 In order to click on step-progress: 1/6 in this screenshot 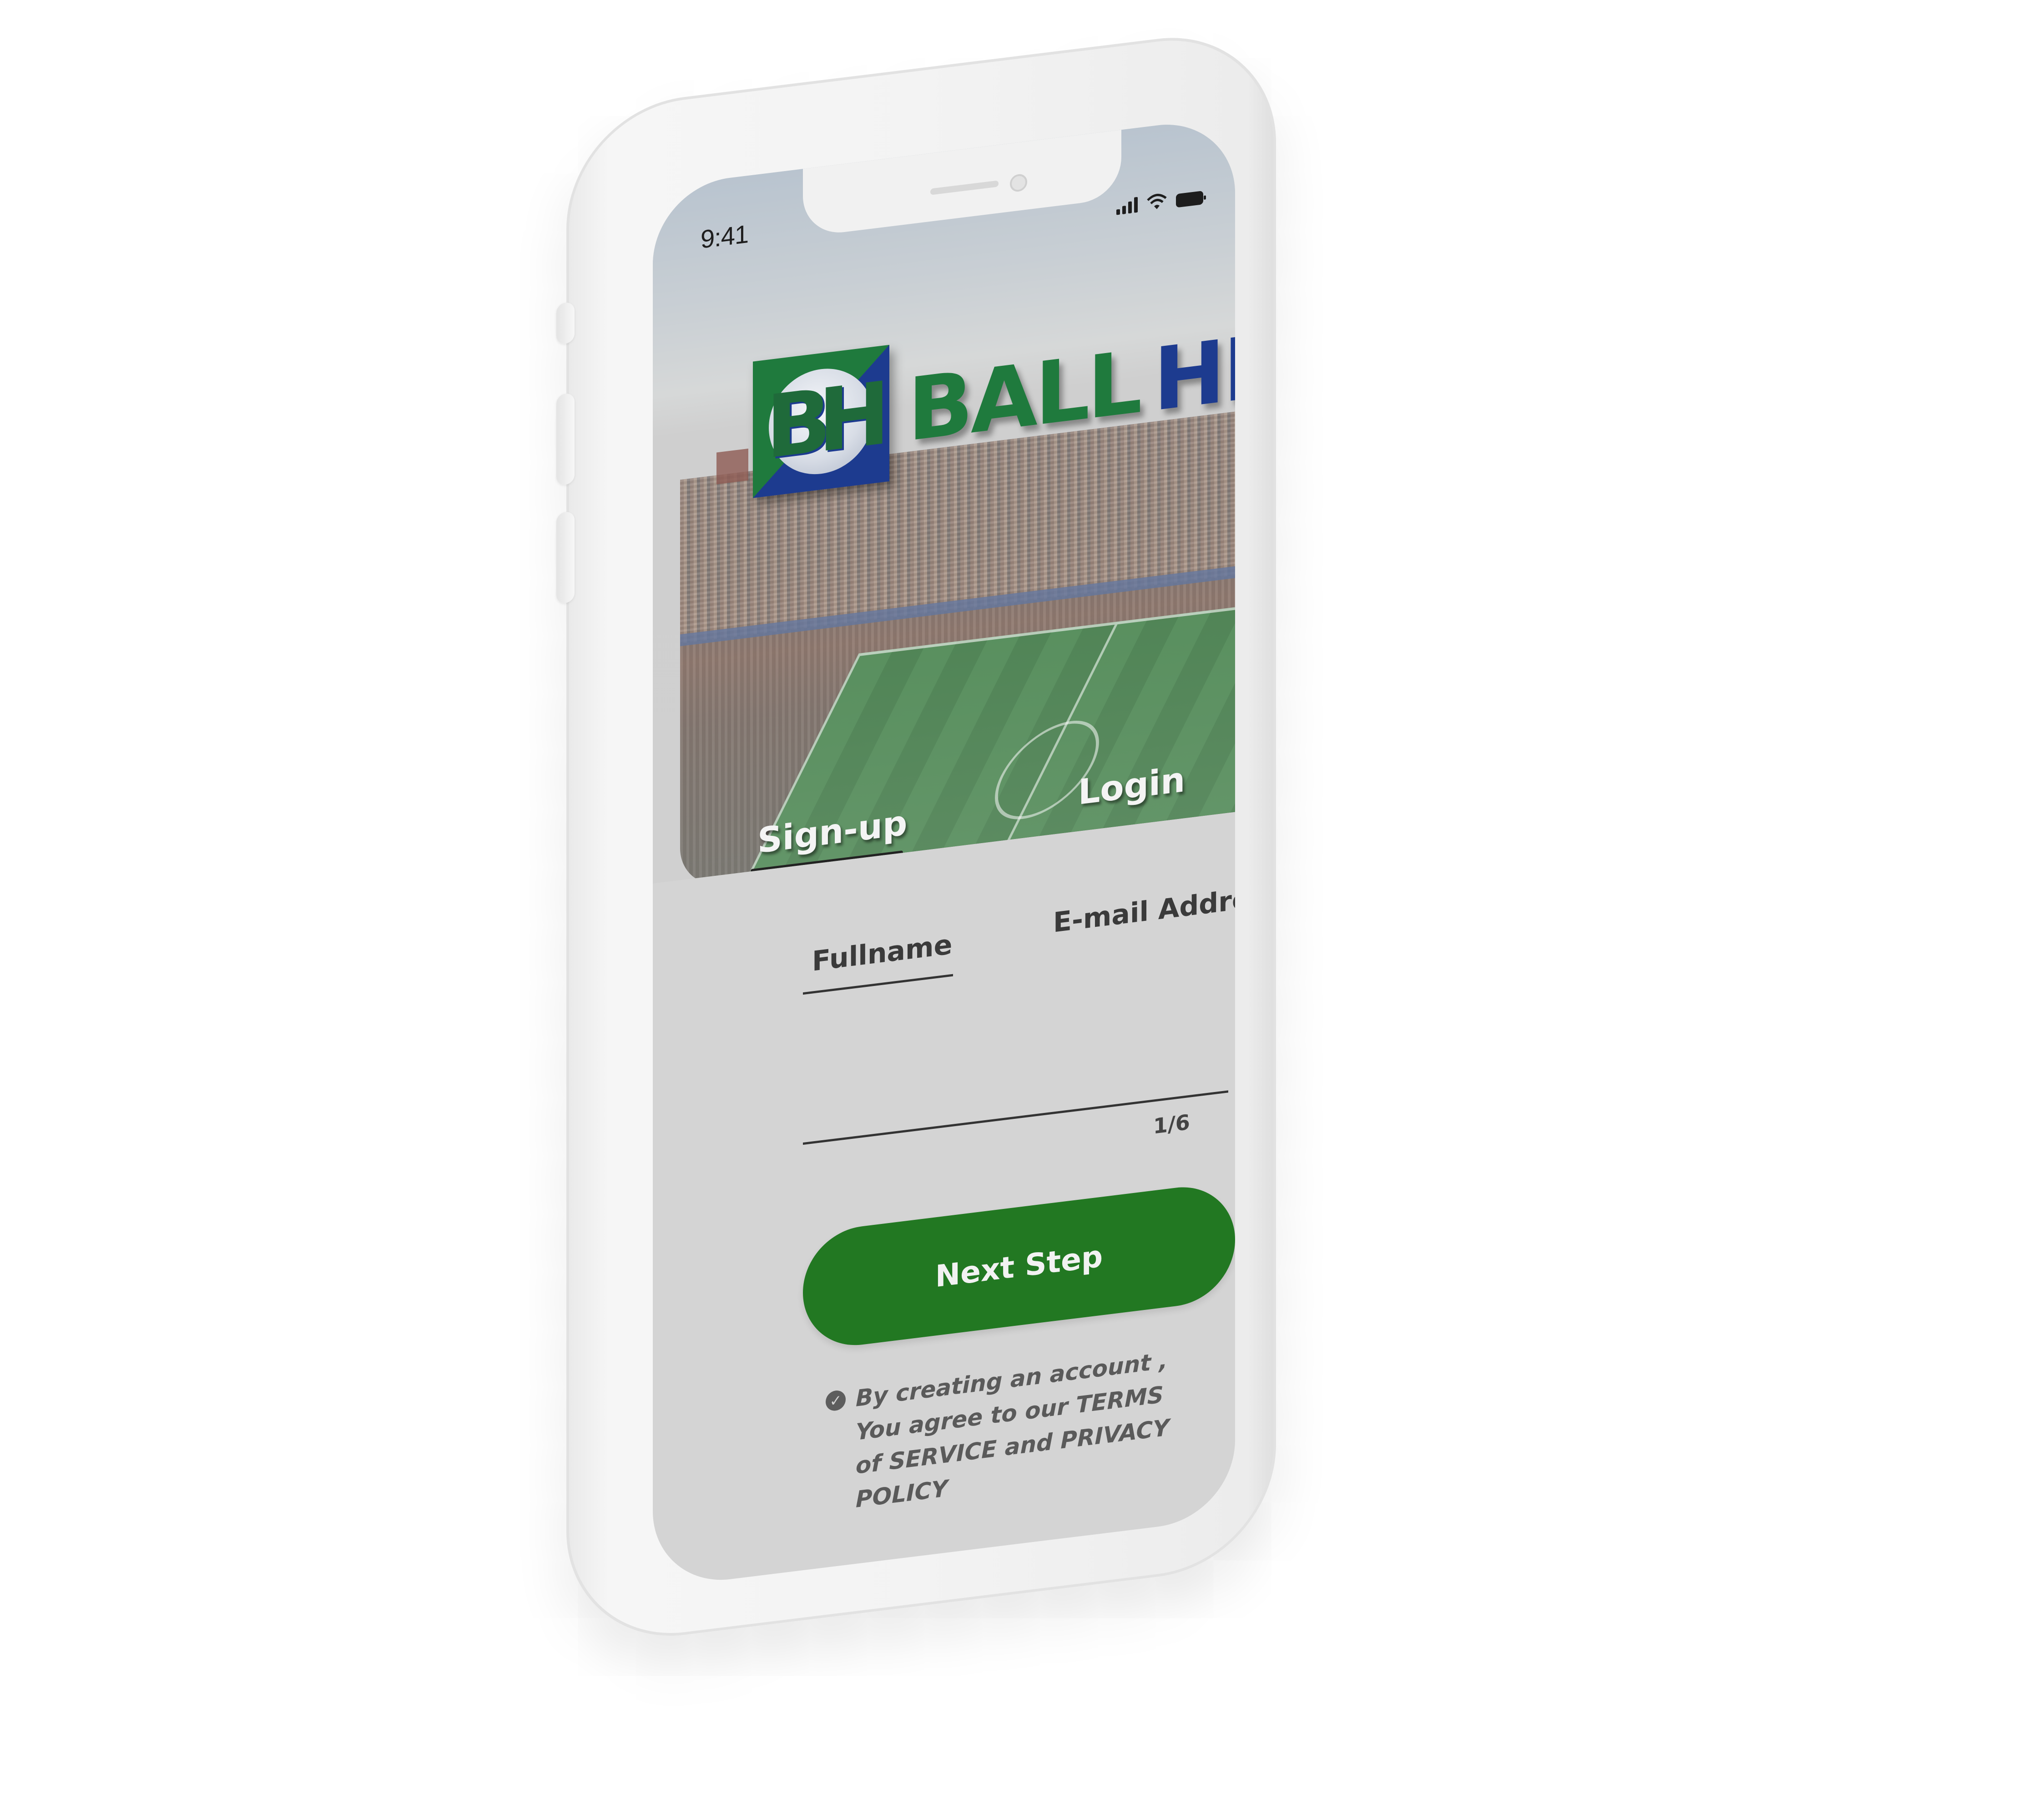, I will do `click(1171, 1124)`.